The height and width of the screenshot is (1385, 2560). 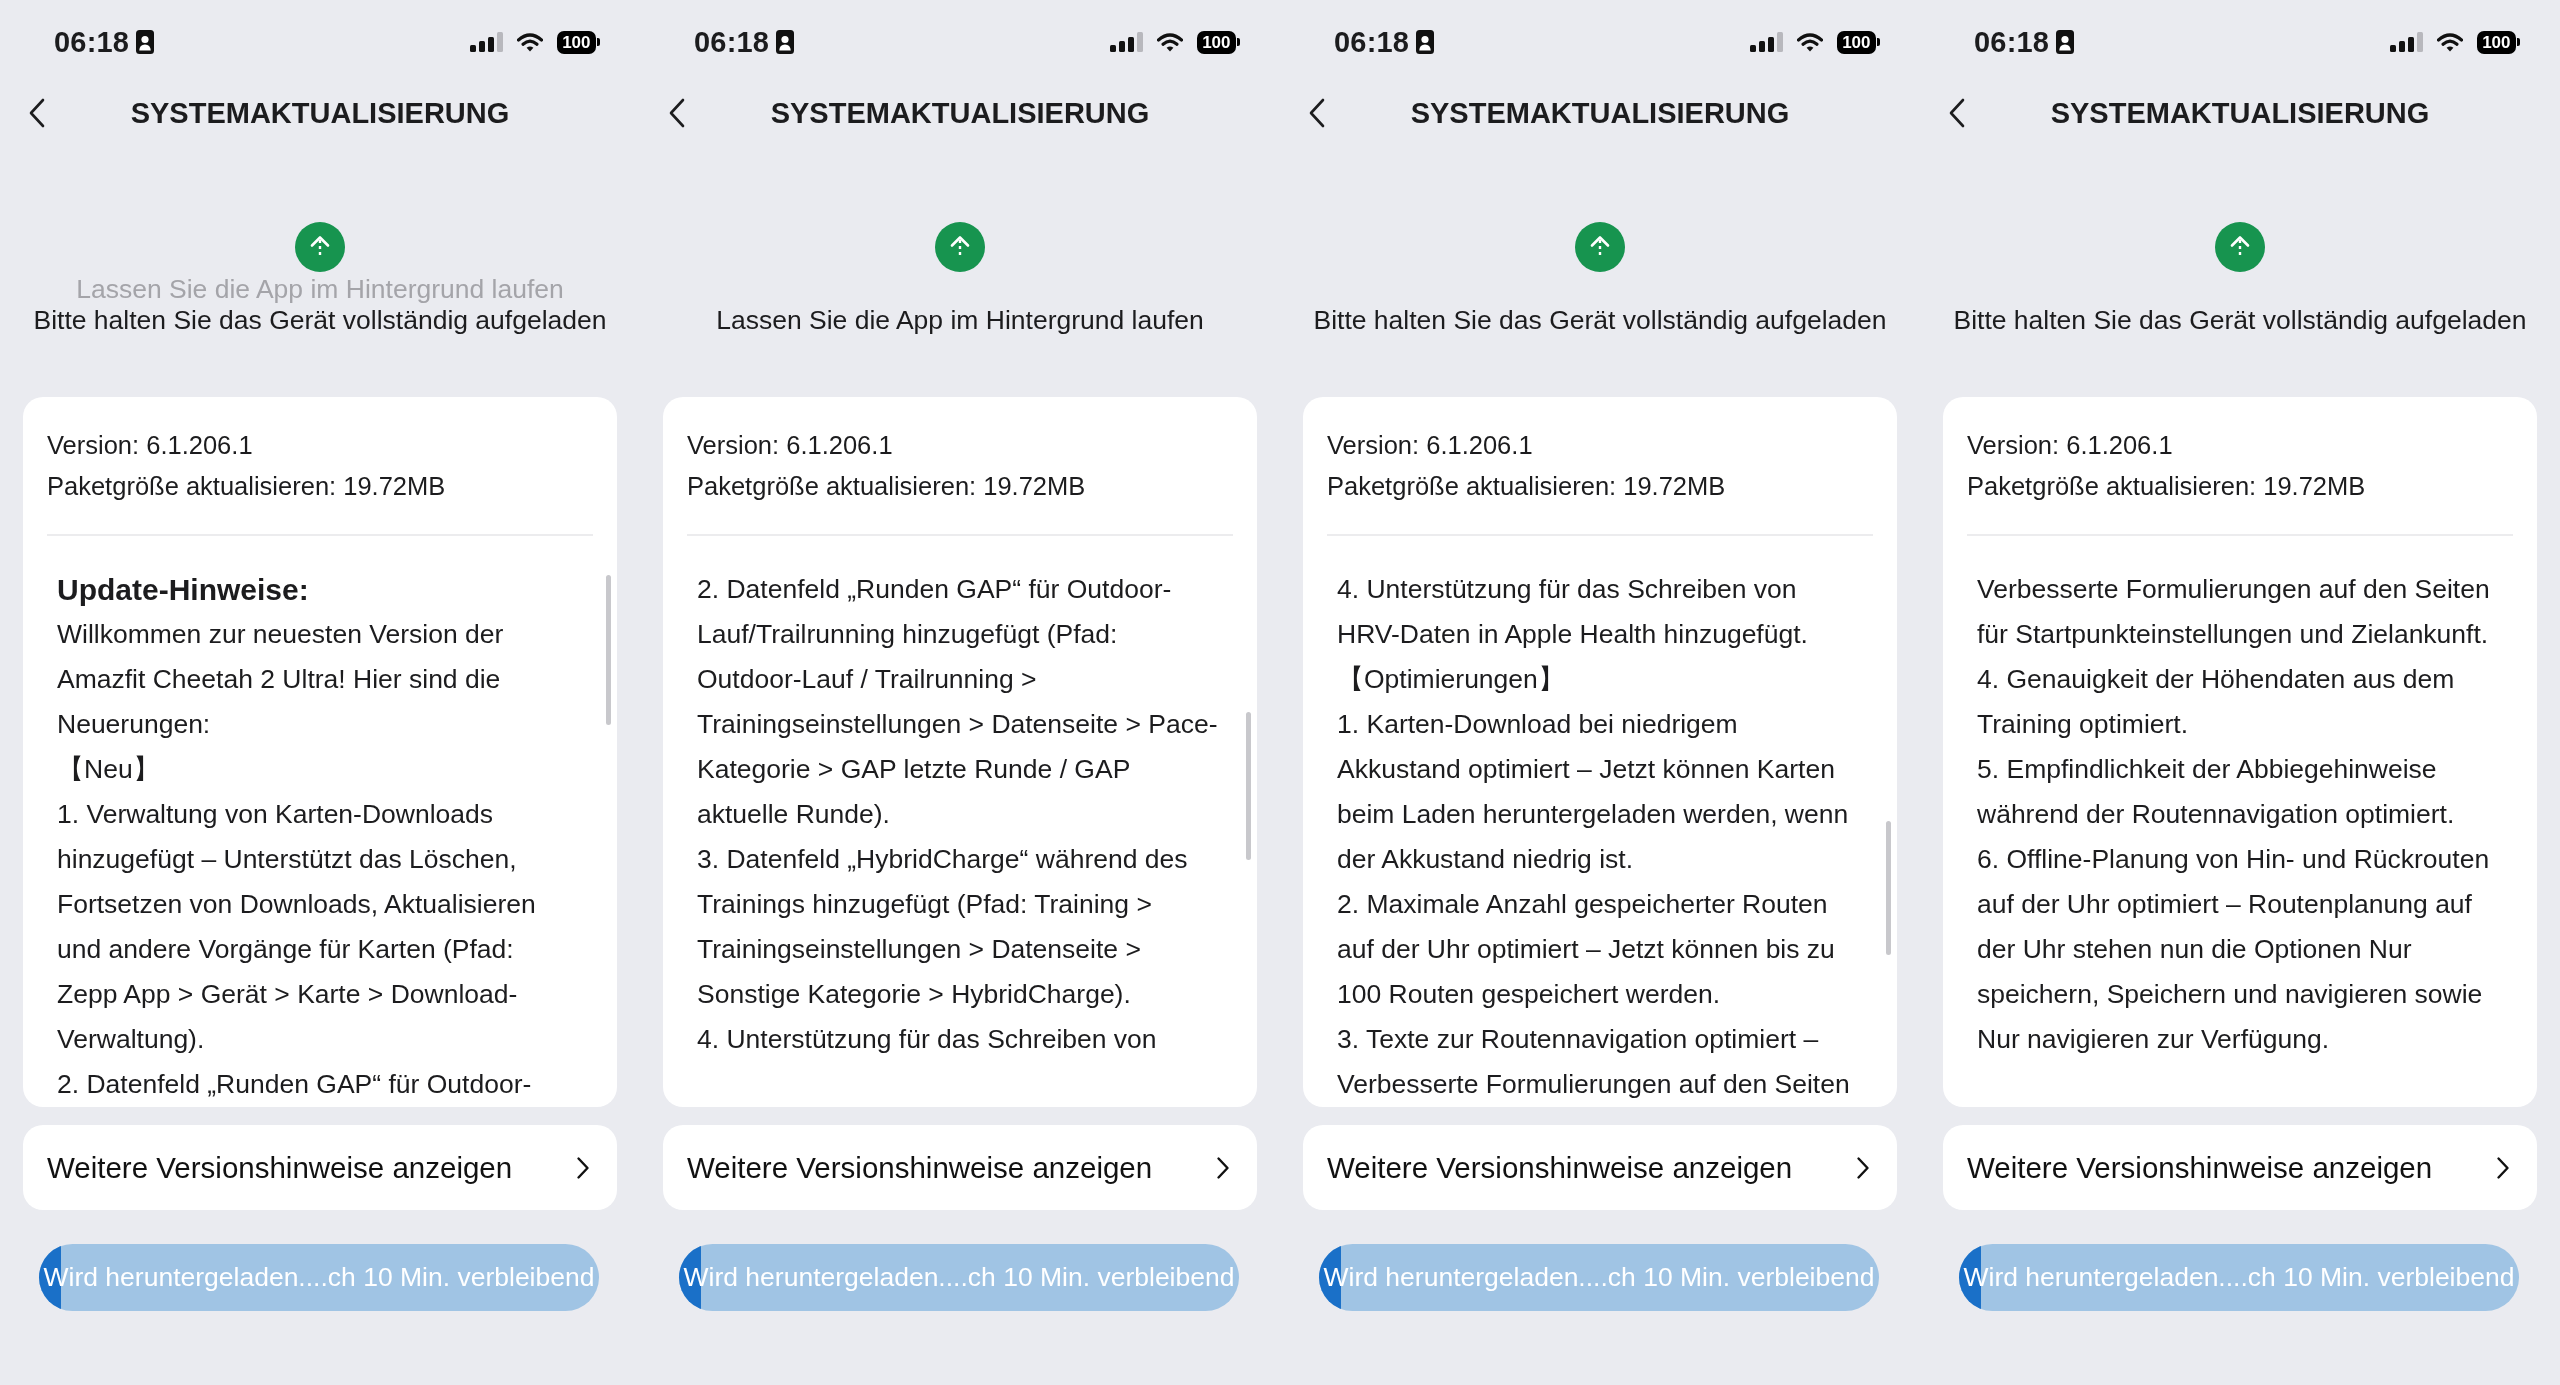 What do you see at coordinates (2216, 701) in the screenshot?
I see `release-note-text: 4. Genauigkeit der Höhendaten aus dem Training optimiert.` at bounding box center [2216, 701].